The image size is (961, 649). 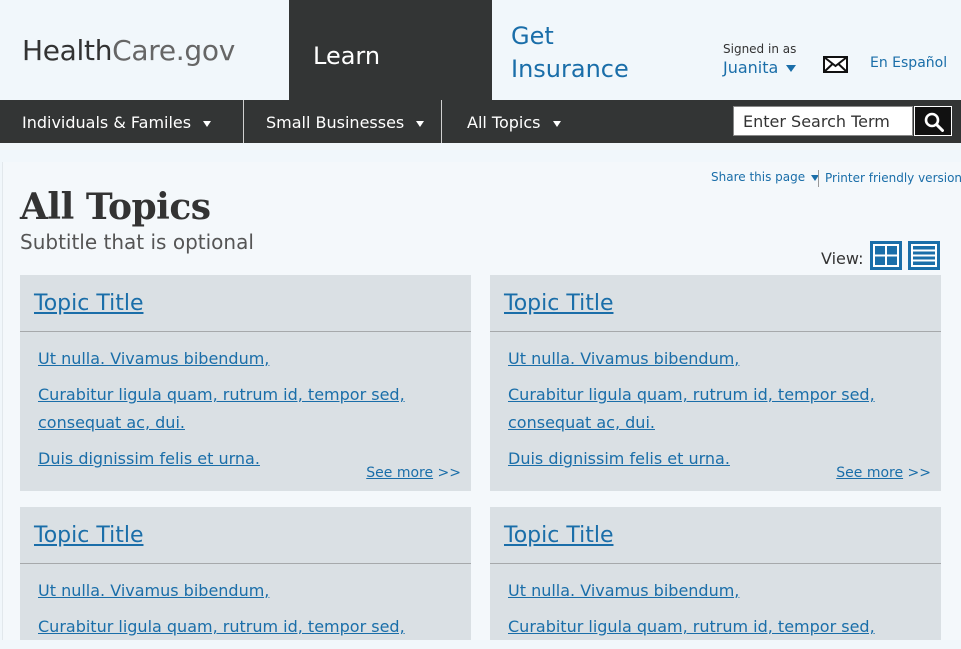 What do you see at coordinates (842, 258) in the screenshot?
I see `view-label: View:` at bounding box center [842, 258].